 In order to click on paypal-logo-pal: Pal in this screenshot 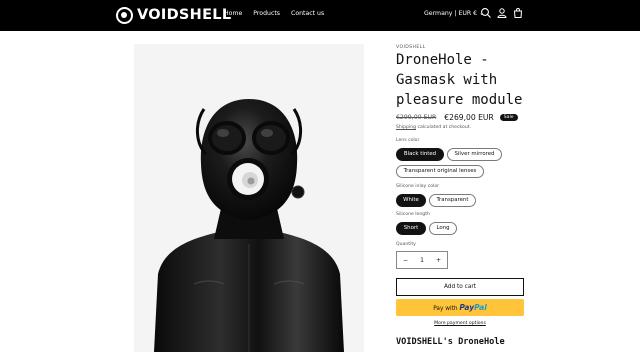, I will do `click(480, 307)`.